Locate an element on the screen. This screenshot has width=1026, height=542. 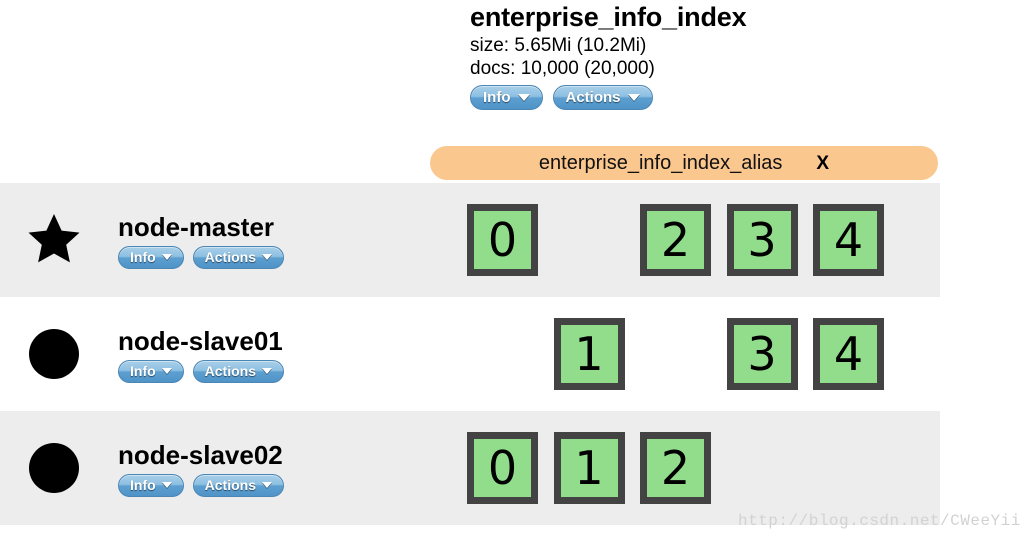
index-button-row: Info Actions is located at coordinates (705, 97).